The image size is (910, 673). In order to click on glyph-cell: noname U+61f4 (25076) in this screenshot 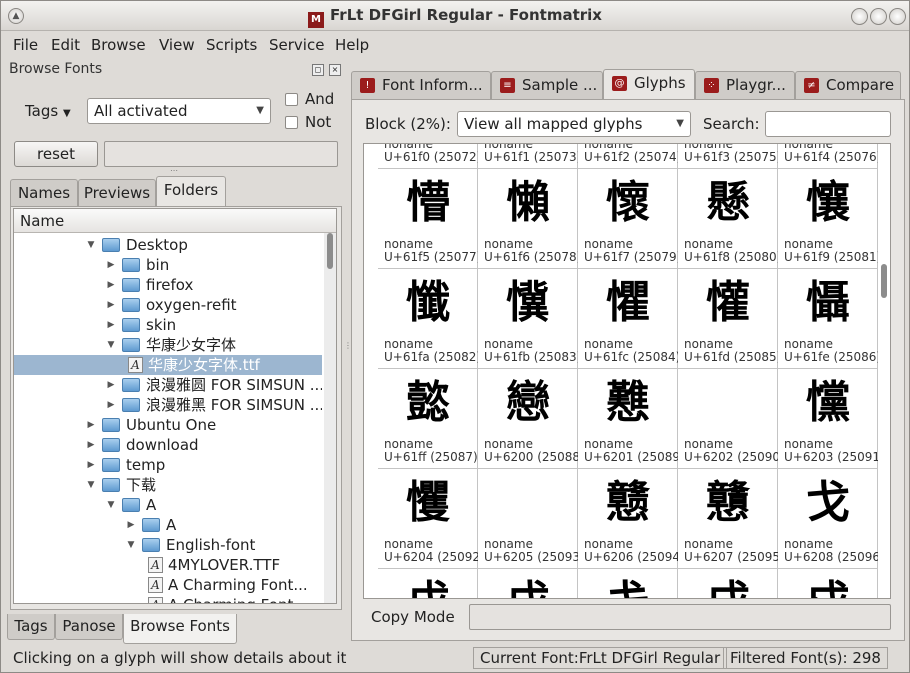, I will do `click(829, 156)`.